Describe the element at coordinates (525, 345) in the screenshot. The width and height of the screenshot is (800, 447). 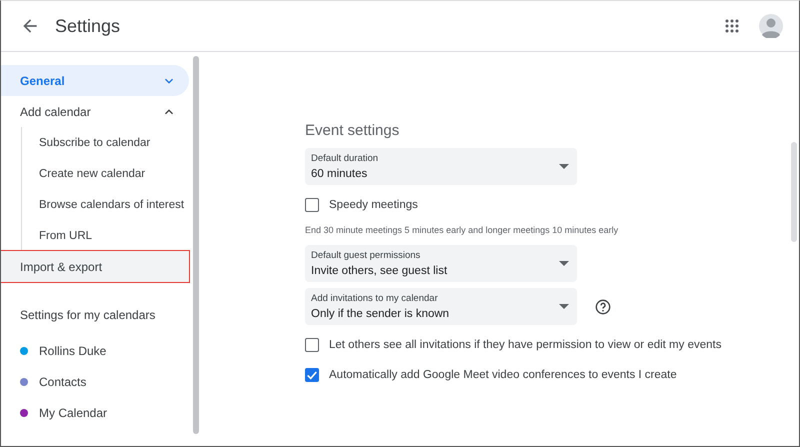
I see `checkbox-label: Let others see all invitations if they have permission to view or edit my events` at that location.